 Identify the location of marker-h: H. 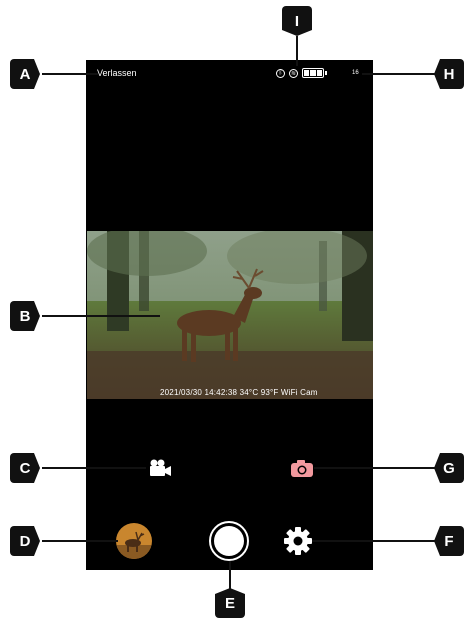
(449, 74).